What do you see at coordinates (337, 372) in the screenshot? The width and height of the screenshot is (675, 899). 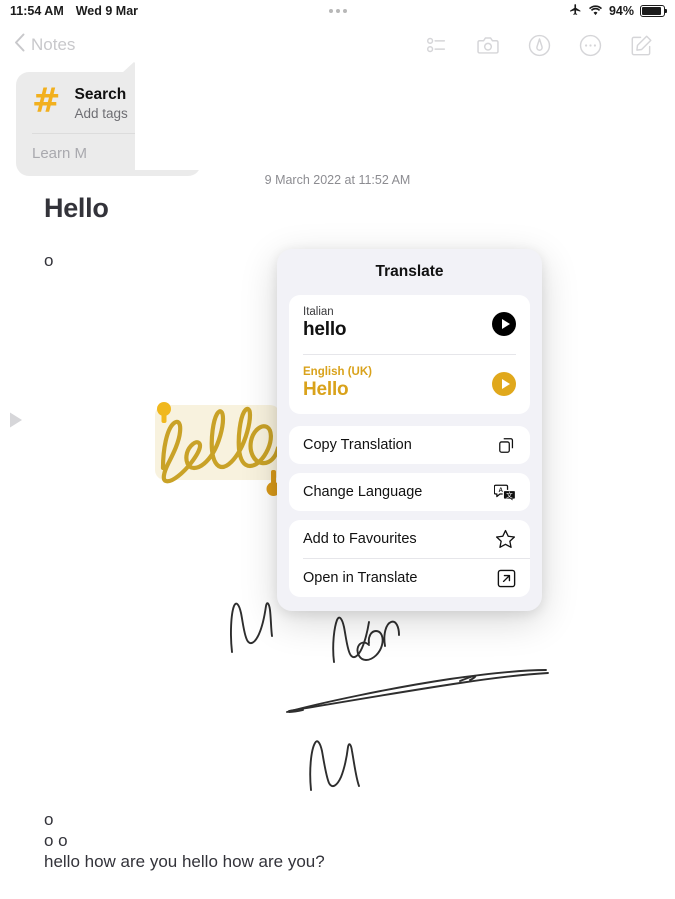 I see `target-language-label: English (UK)` at bounding box center [337, 372].